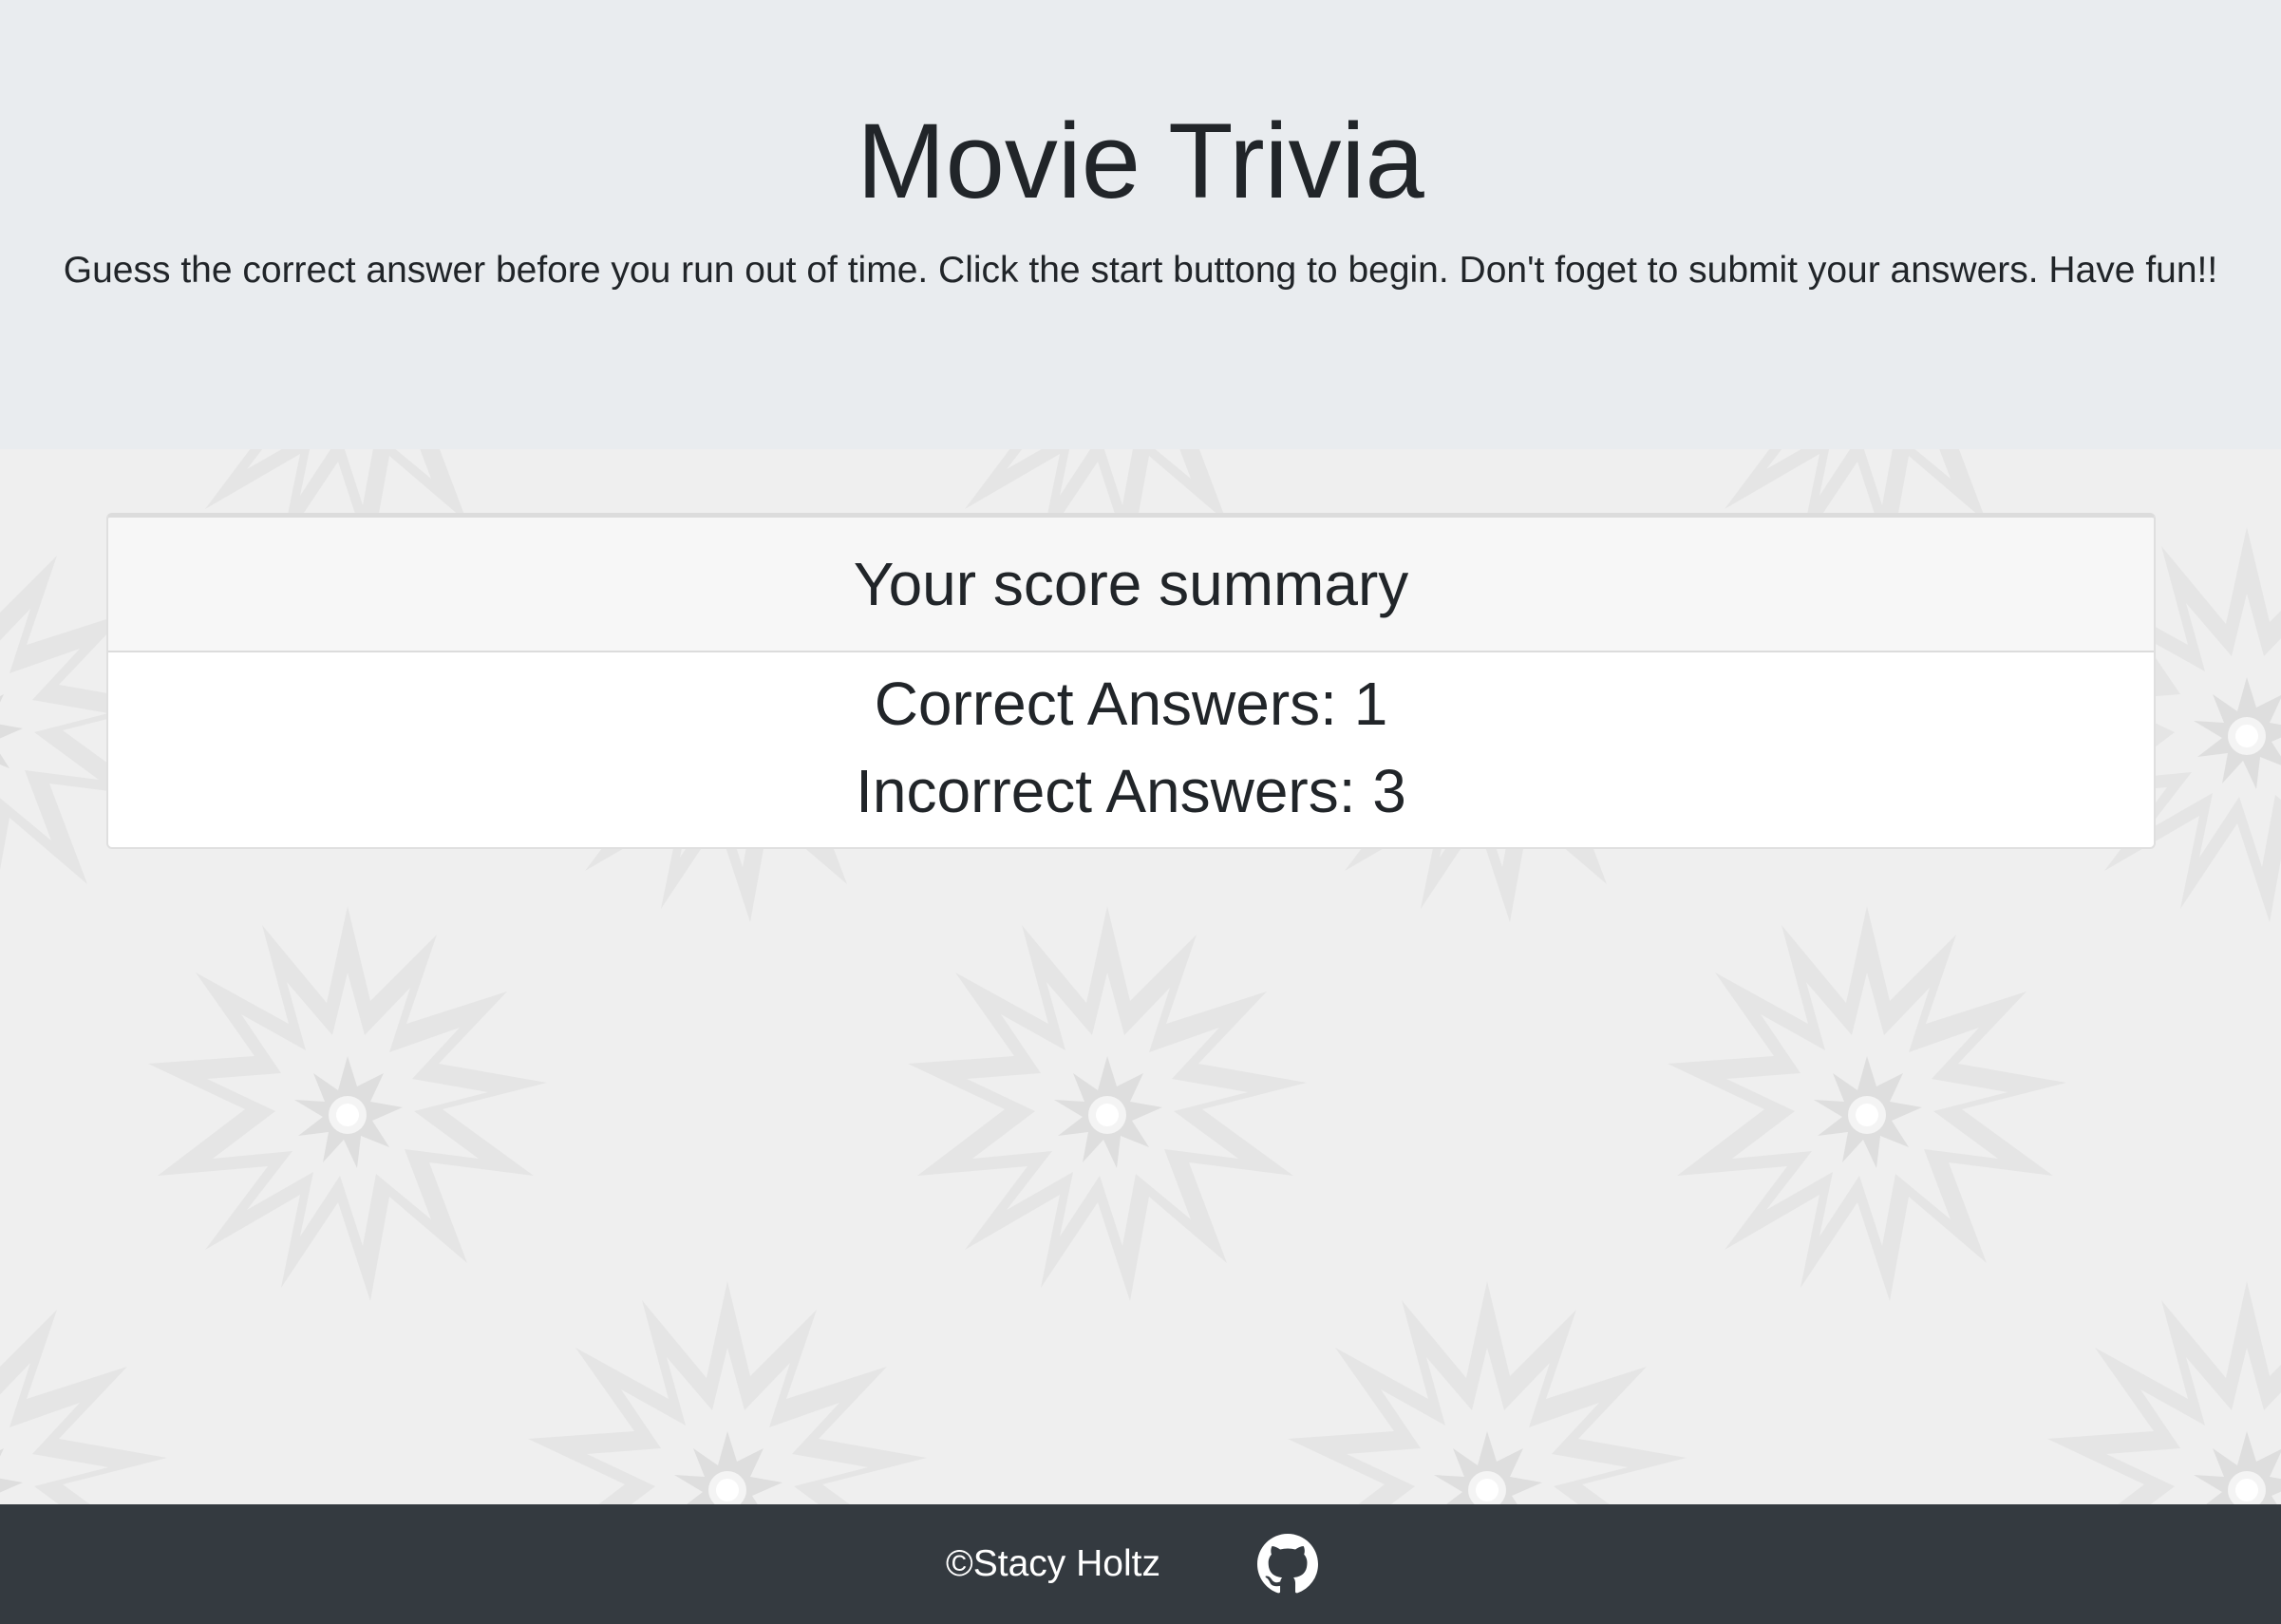  I want to click on incorrect-answers-line: Incorrect Answers: 3, so click(1131, 791).